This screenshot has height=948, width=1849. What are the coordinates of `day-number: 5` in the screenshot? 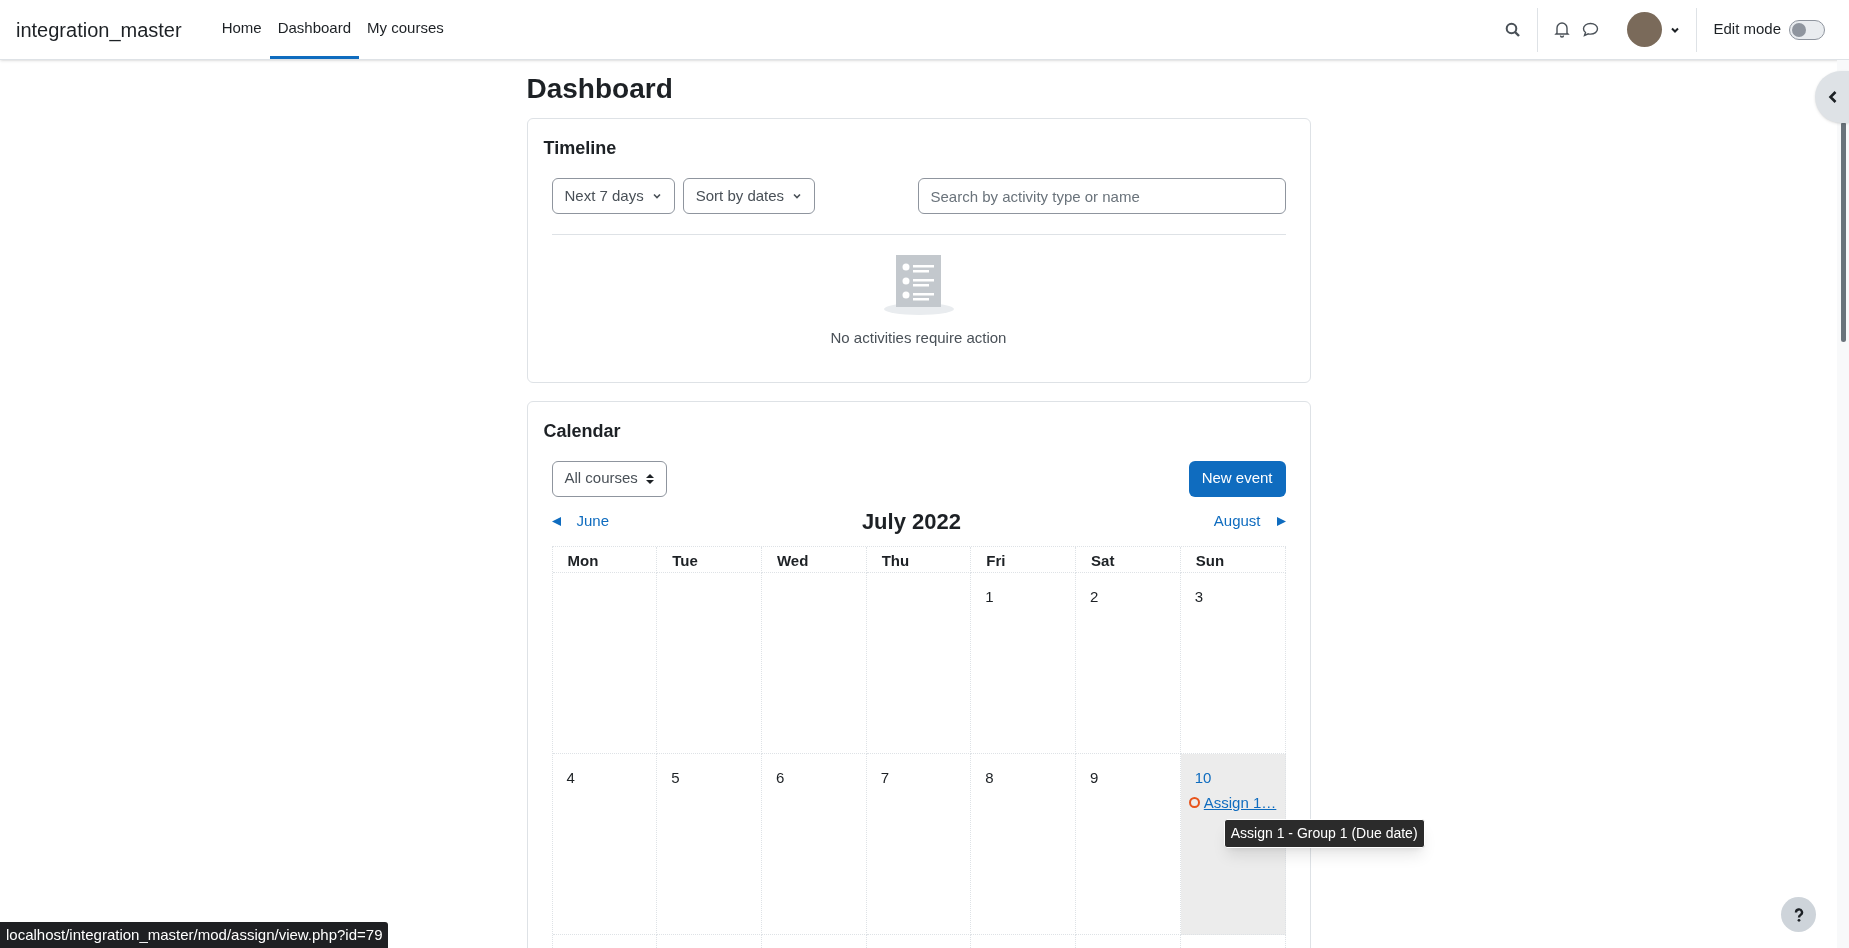 It's located at (675, 777).